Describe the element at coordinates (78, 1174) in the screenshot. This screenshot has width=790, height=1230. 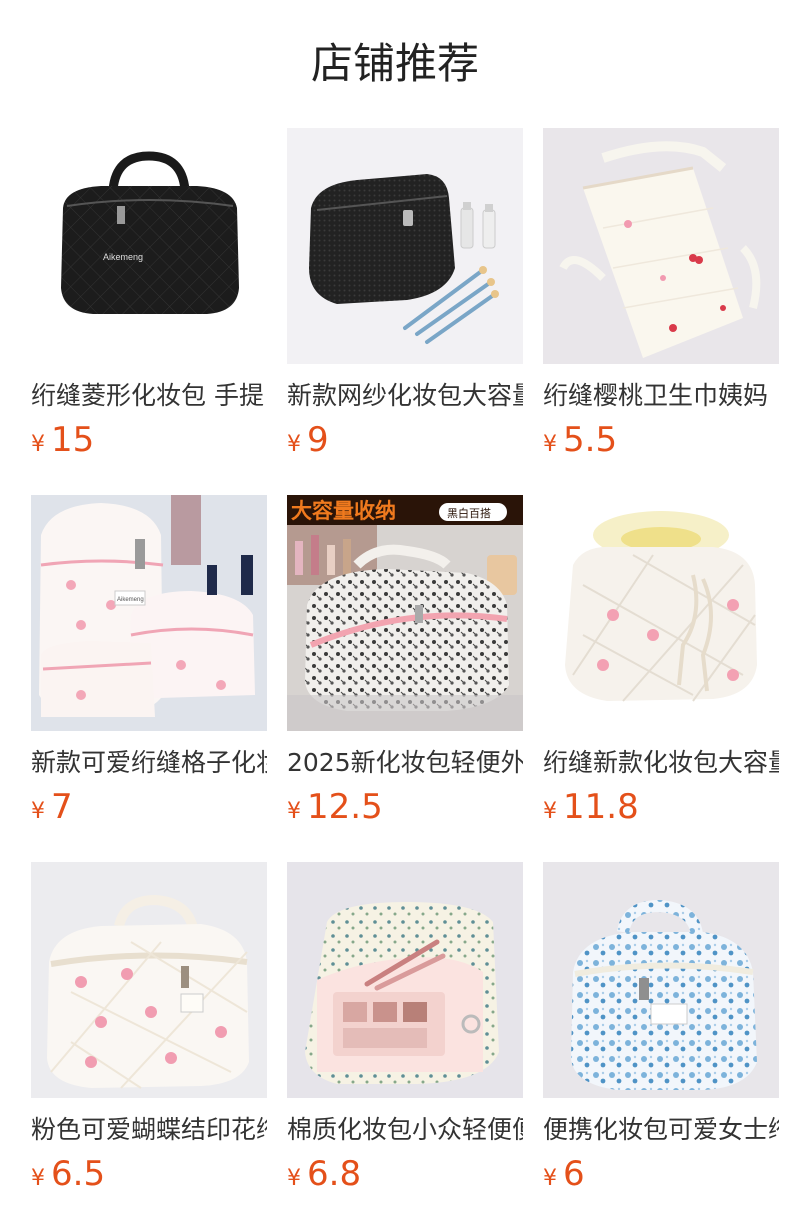
I see `price-amount: 6.5` at that location.